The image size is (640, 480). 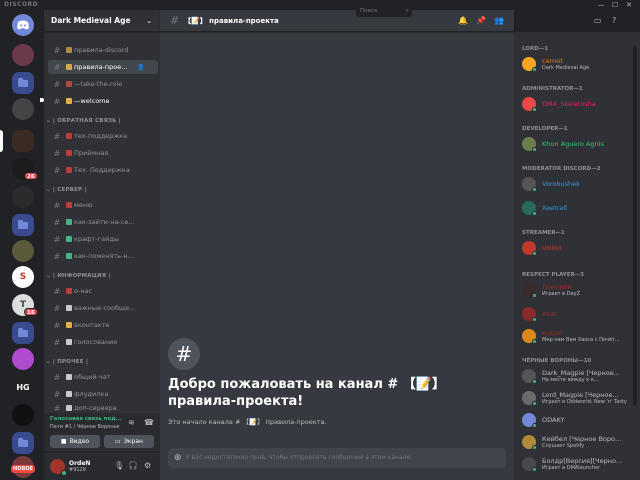 I want to click on member-item: Vorobushek, so click(x=575, y=184).